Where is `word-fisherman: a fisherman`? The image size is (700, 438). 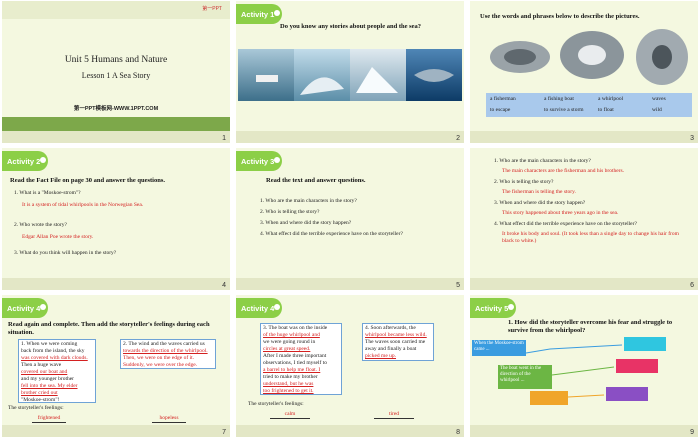 word-fisherman: a fisherman is located at coordinates (503, 99).